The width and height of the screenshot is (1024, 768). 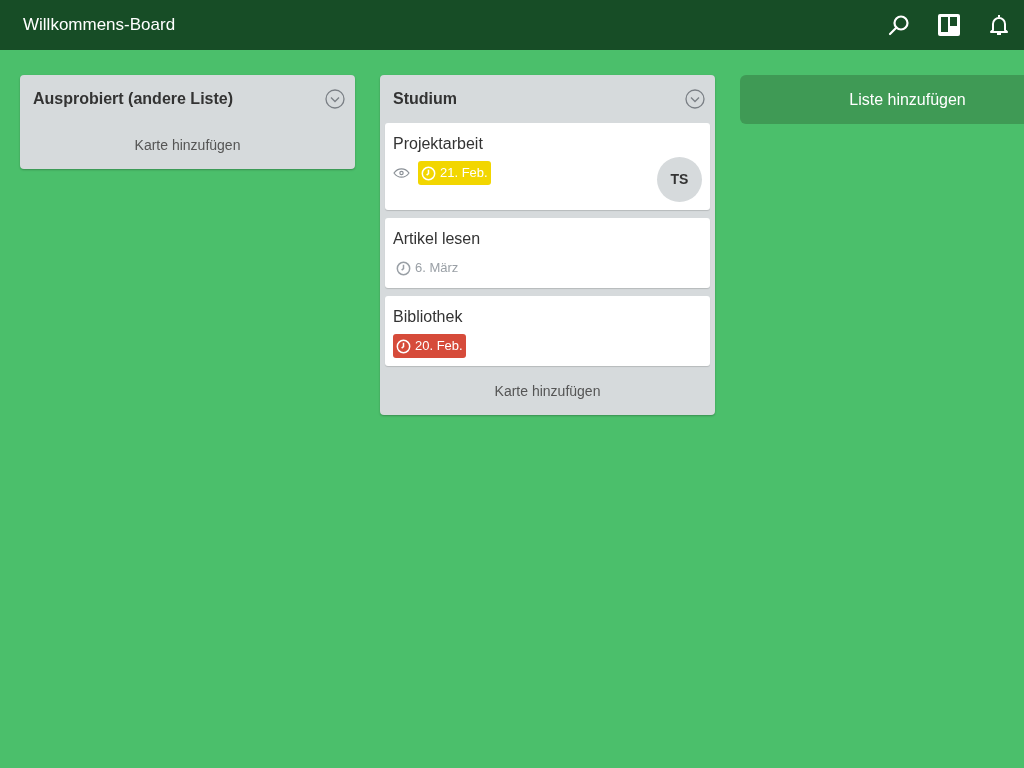 I want to click on card-title: Projektarbeit, so click(x=438, y=144).